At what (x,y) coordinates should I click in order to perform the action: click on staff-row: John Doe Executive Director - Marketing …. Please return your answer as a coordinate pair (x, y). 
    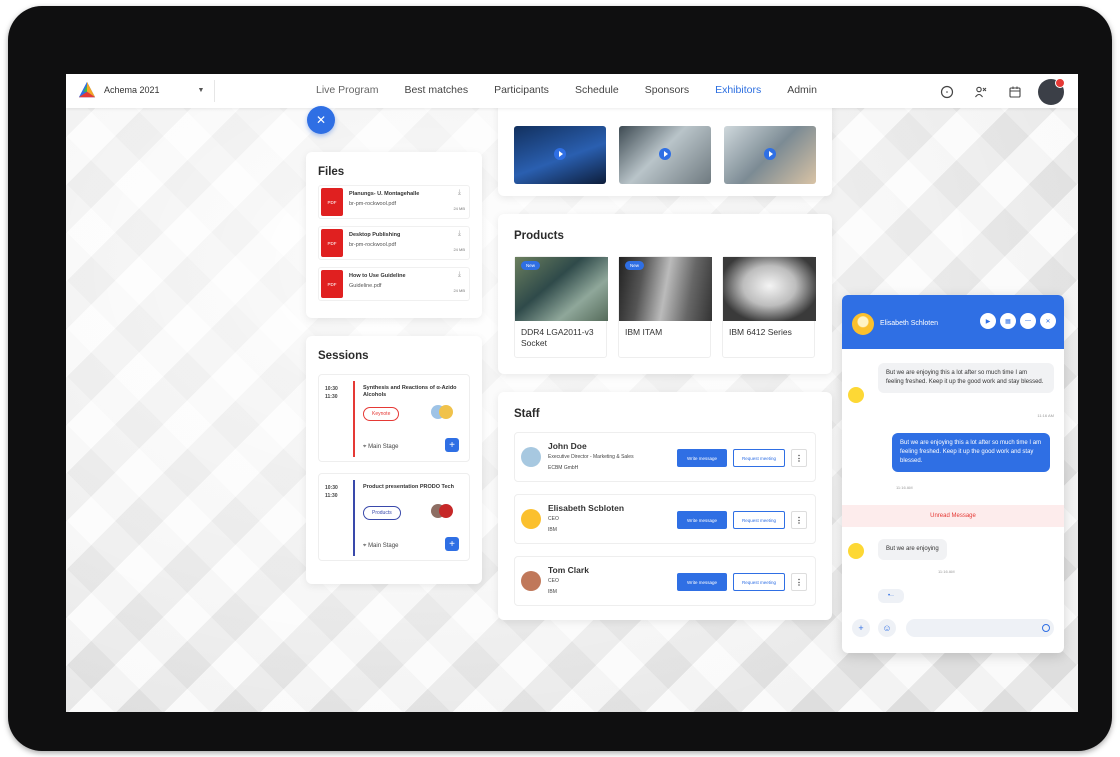
    Looking at the image, I should click on (665, 457).